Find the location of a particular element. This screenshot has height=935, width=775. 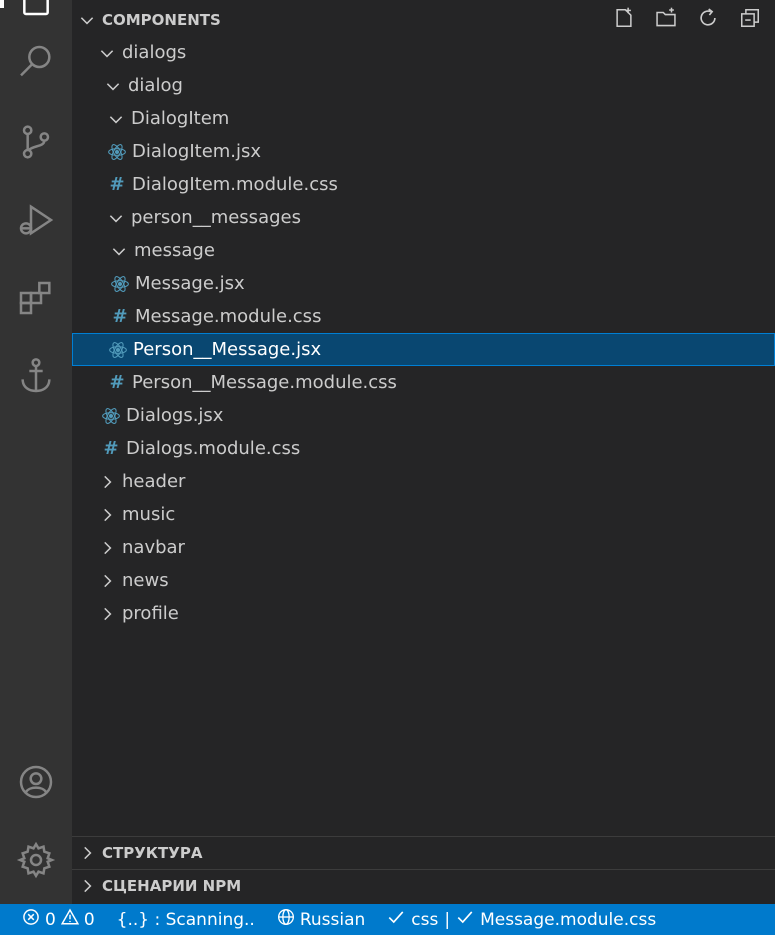

tree-folder-row: dialog is located at coordinates (423, 85).